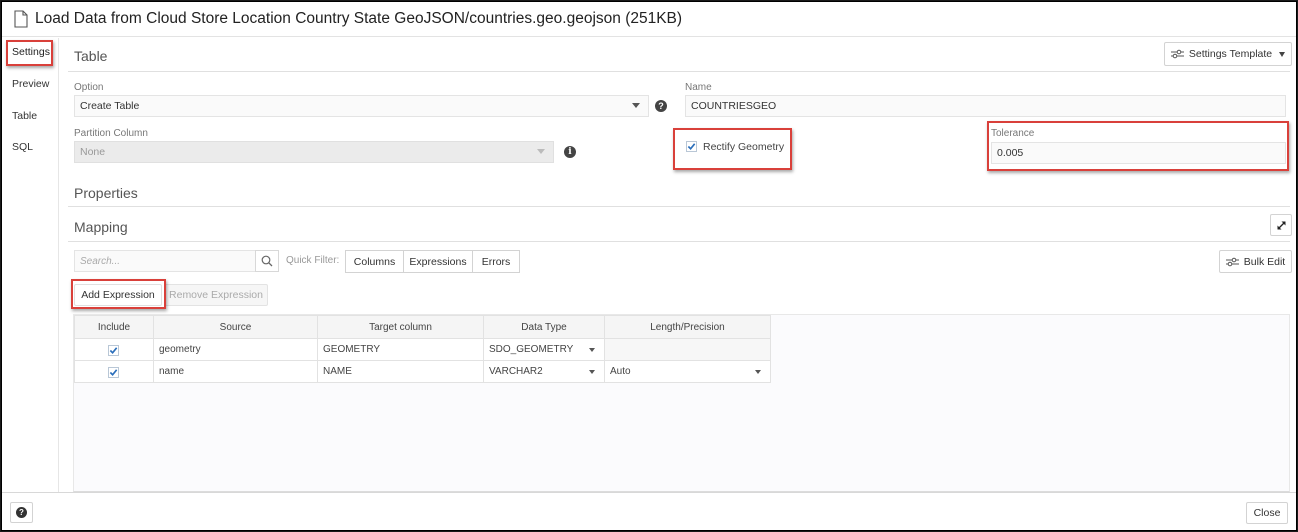  I want to click on close-button: Close, so click(1267, 513).